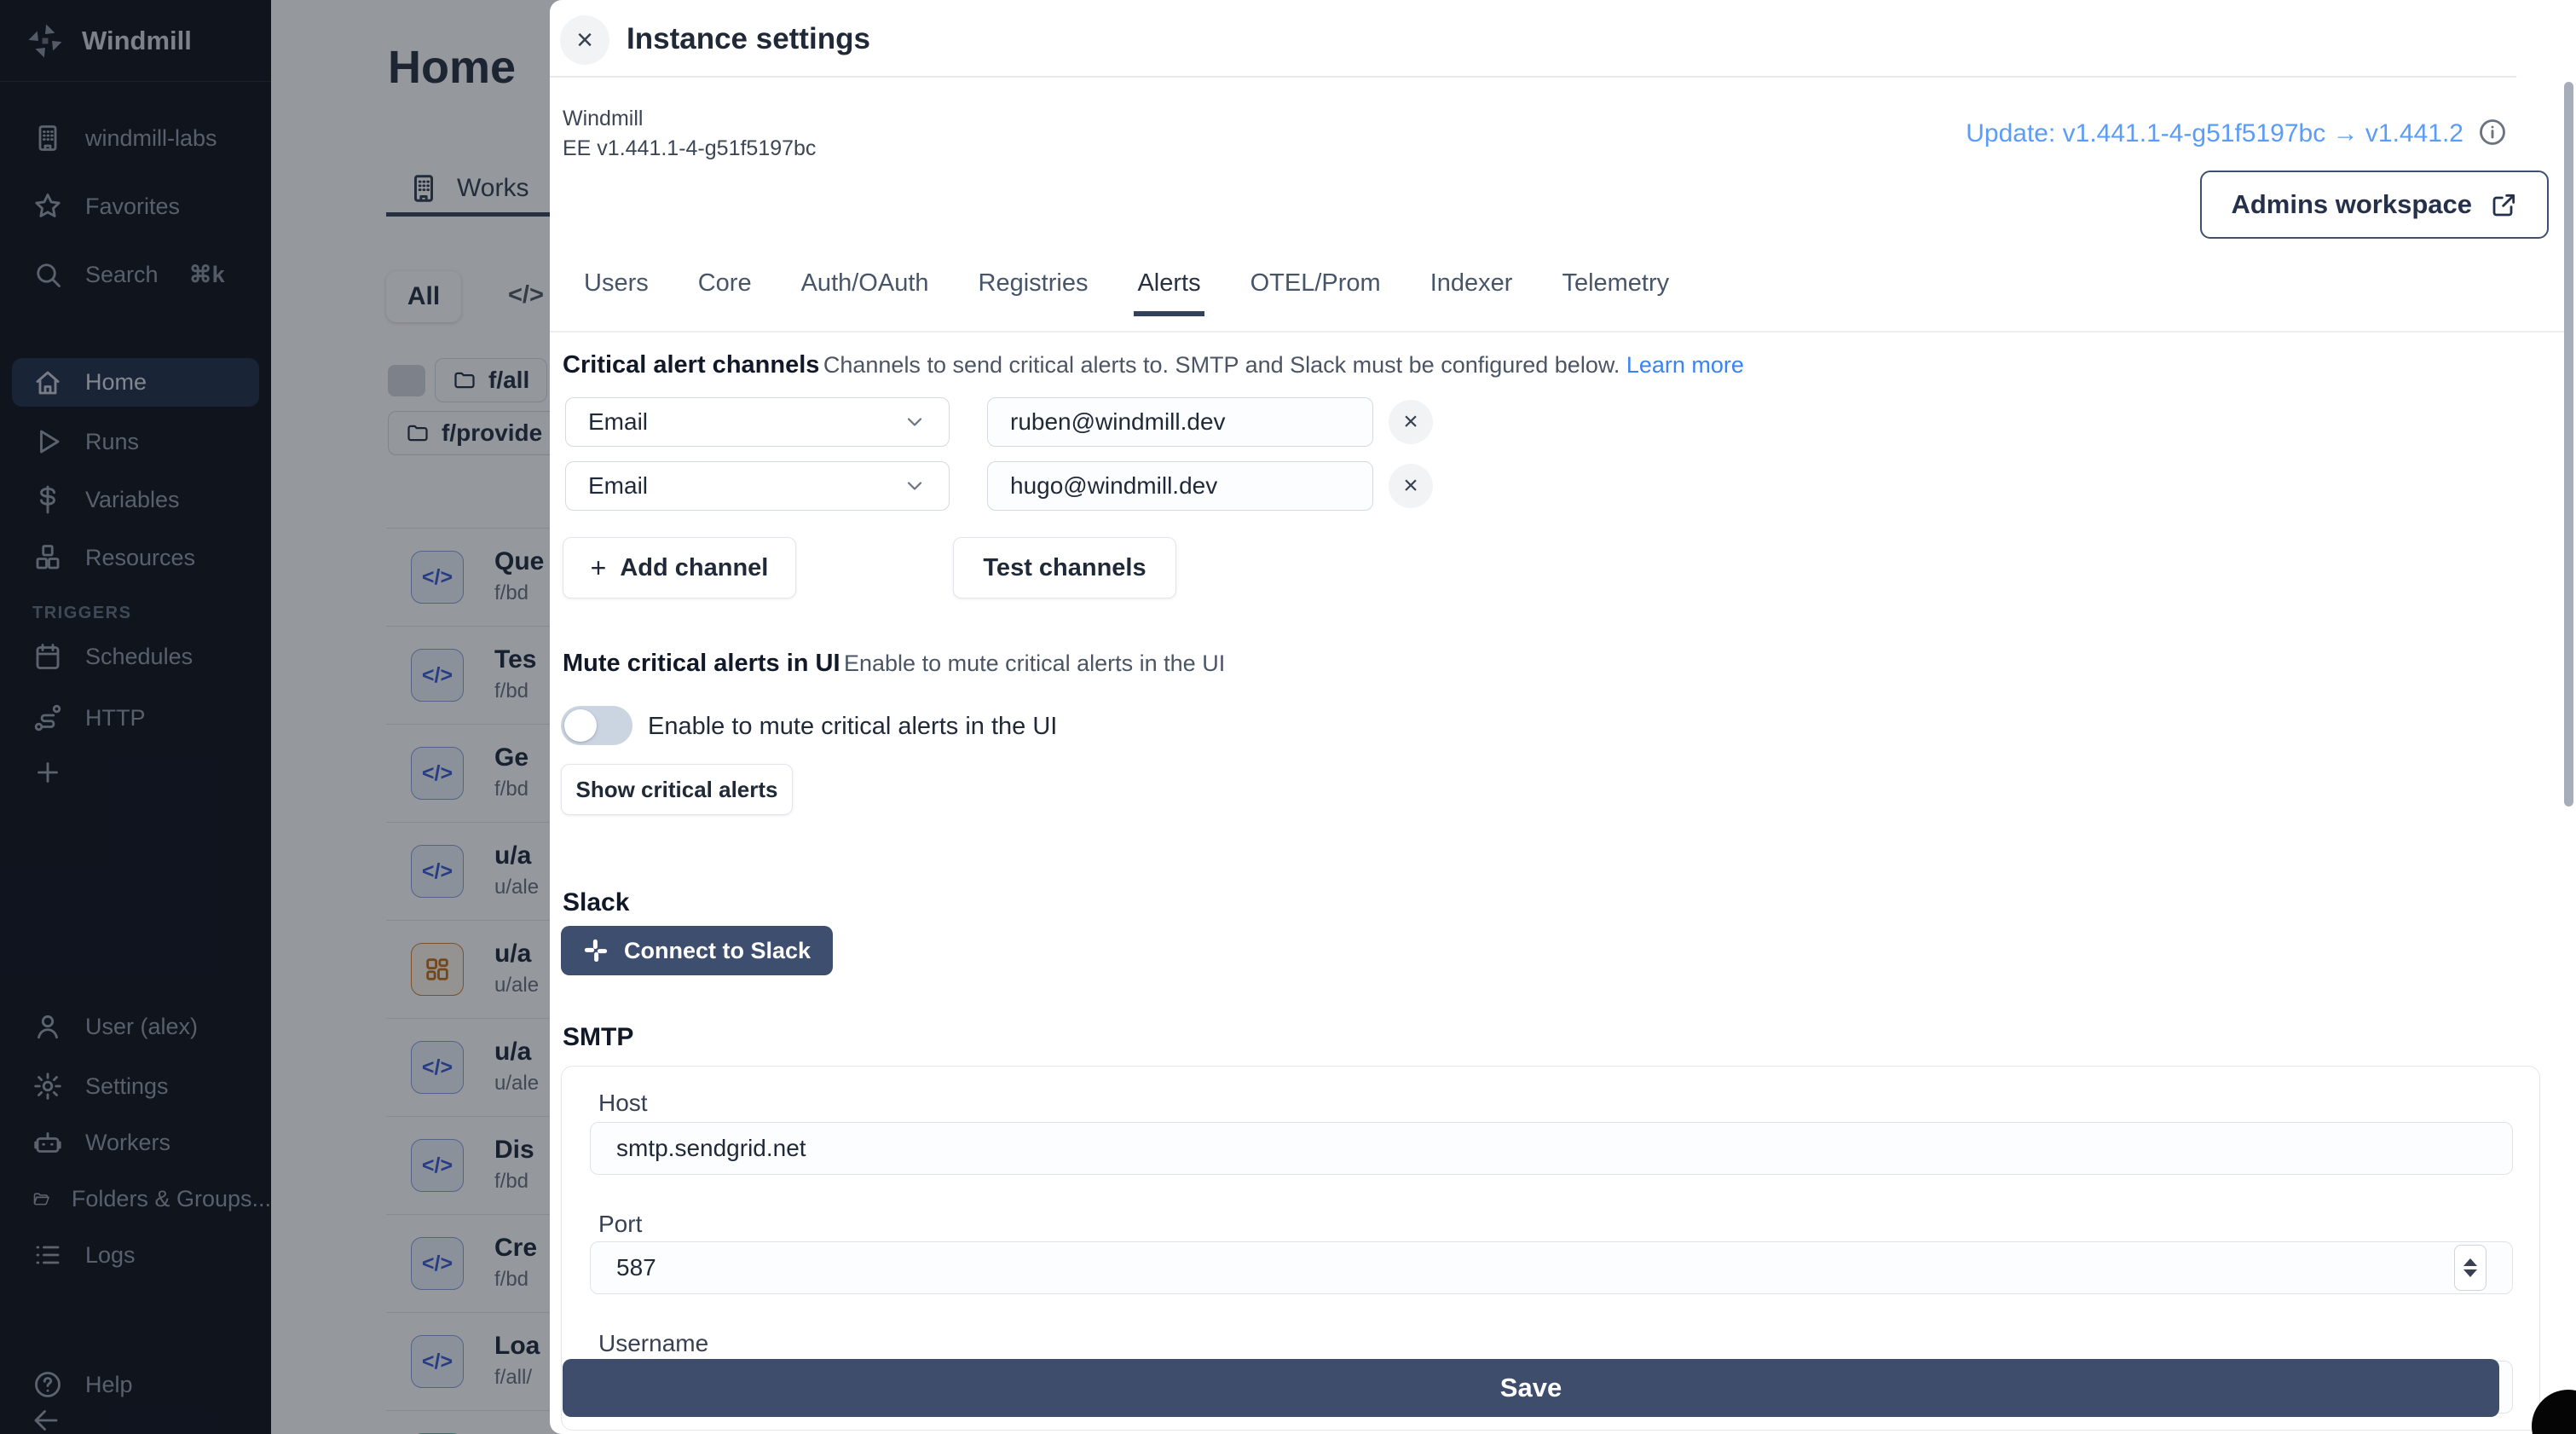 Image resolution: width=2576 pixels, height=1434 pixels. What do you see at coordinates (598, 1037) in the screenshot?
I see `smtp-heading: SMTP` at bounding box center [598, 1037].